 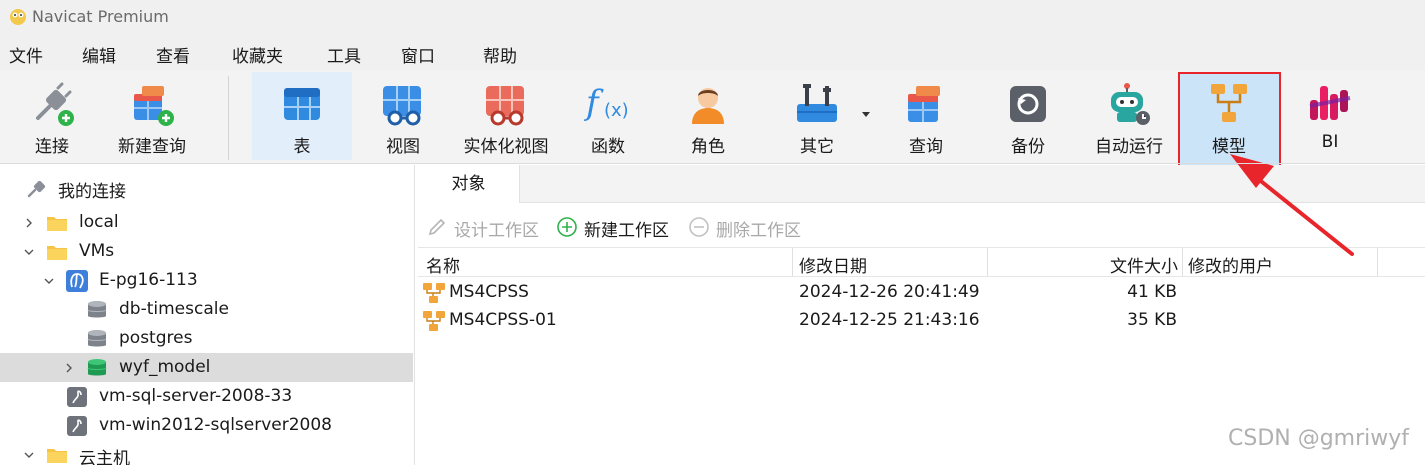 What do you see at coordinates (216, 425) in the screenshot?
I see `tree-label: vm-win2012-sqlserver2008` at bounding box center [216, 425].